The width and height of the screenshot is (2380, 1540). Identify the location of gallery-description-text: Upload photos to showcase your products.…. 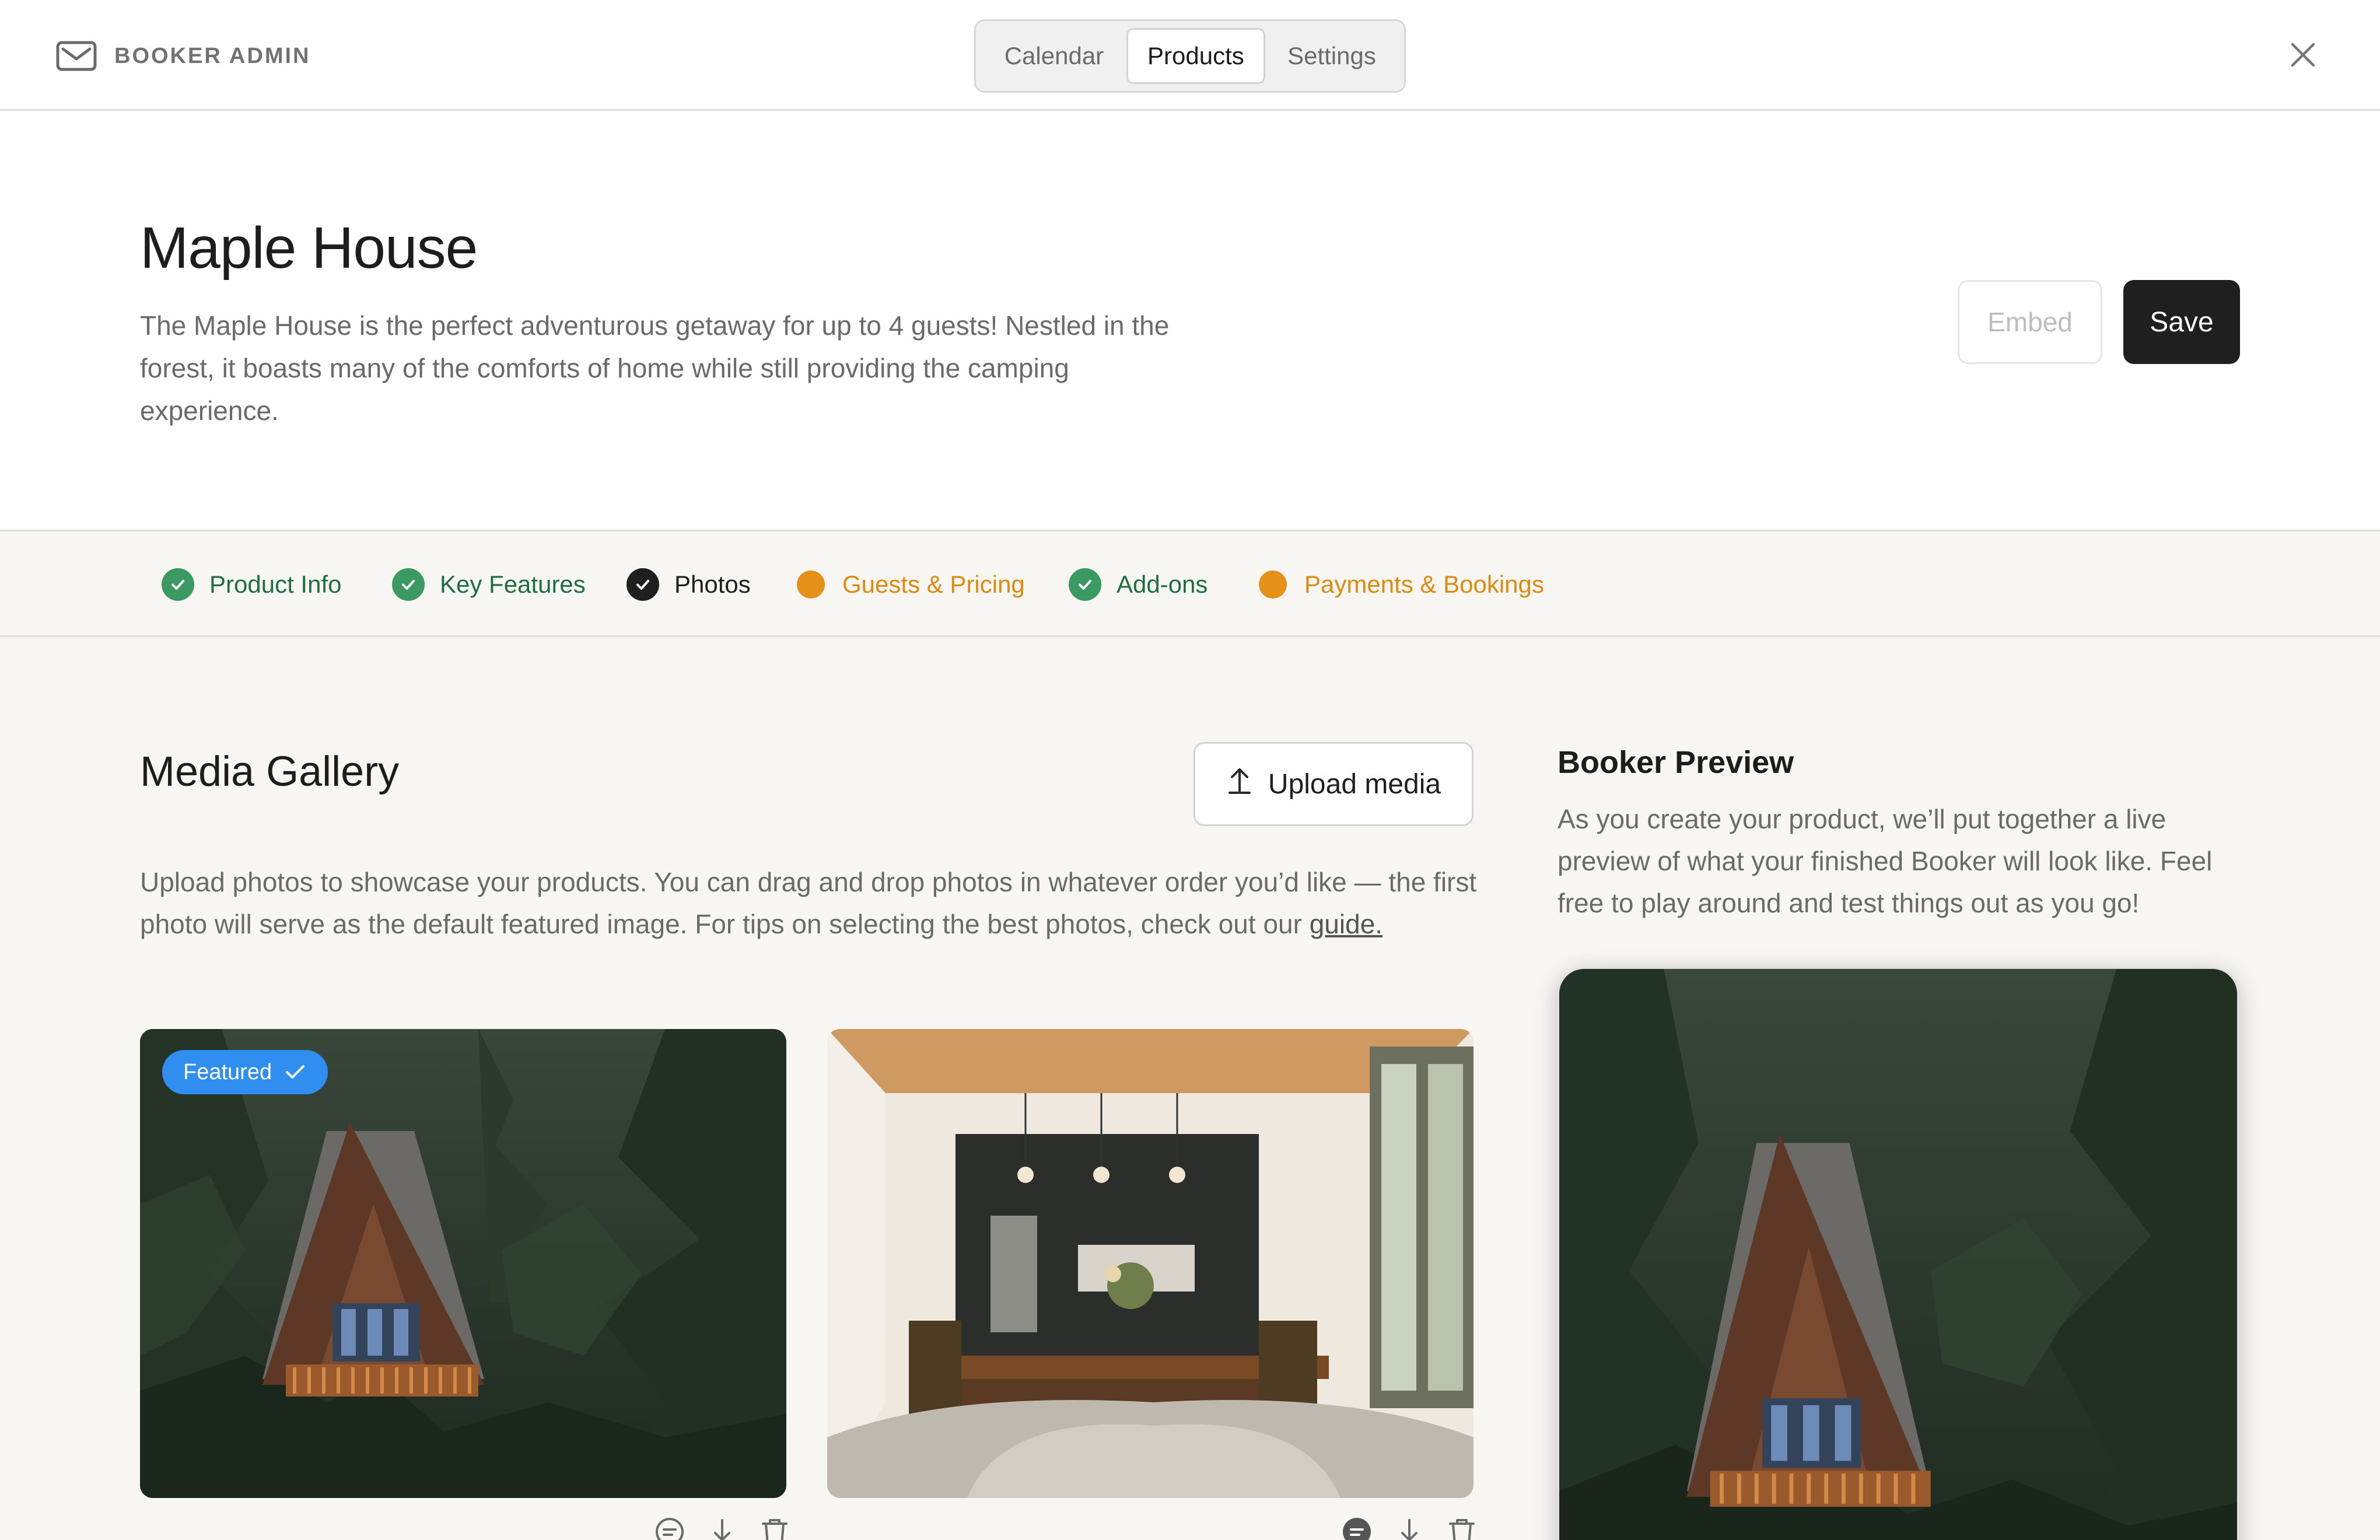
(808, 903).